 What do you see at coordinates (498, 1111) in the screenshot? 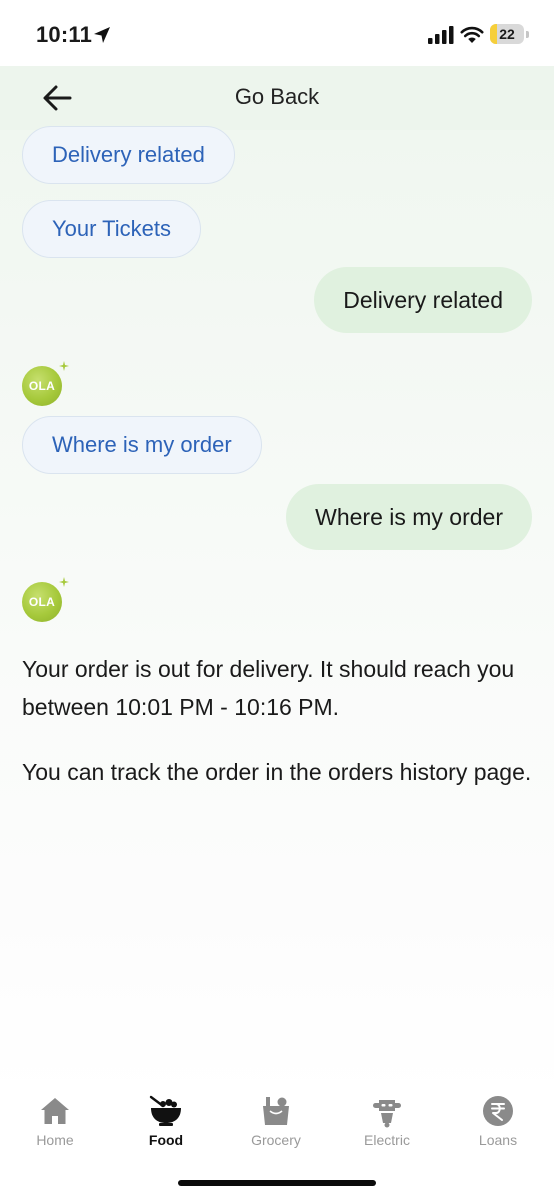
I see `rupee-icon` at bounding box center [498, 1111].